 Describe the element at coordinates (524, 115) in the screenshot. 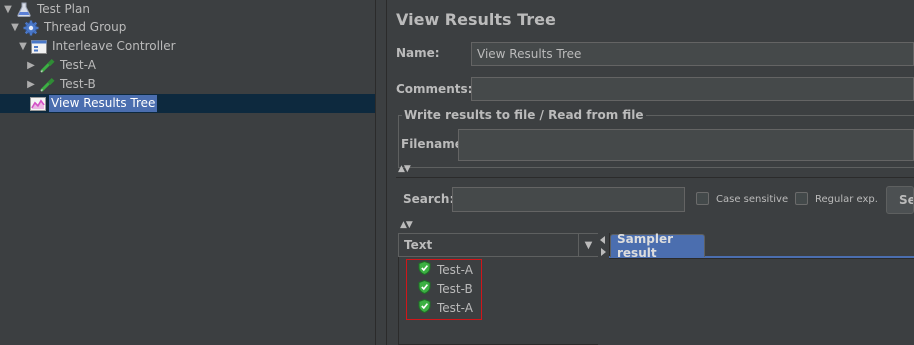

I see `file-group-legend: Write results to file / Read from file` at that location.